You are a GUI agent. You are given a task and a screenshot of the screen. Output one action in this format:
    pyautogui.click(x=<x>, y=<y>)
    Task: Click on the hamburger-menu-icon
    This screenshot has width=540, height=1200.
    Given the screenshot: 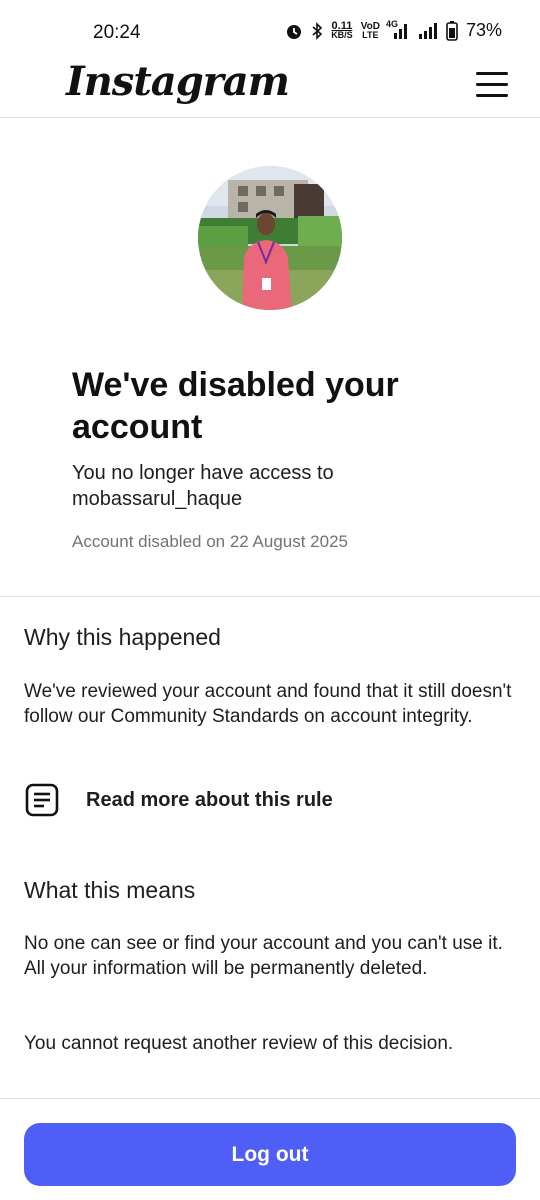 What is the action you would take?
    pyautogui.click(x=492, y=85)
    